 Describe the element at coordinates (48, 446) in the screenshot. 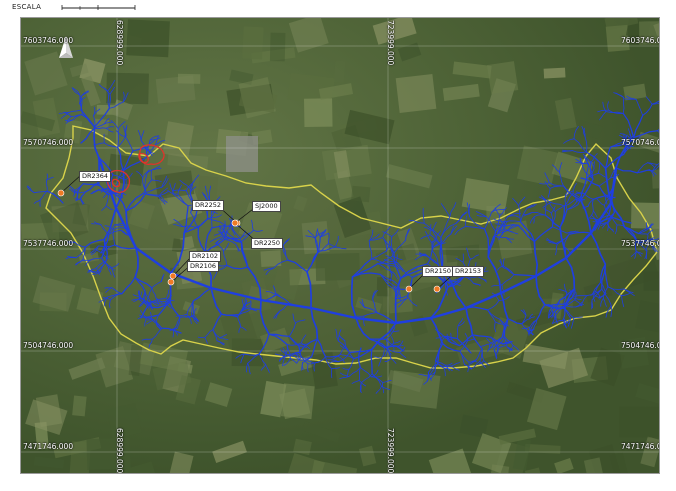

I see `northing-label-left: 7471746.000` at that location.